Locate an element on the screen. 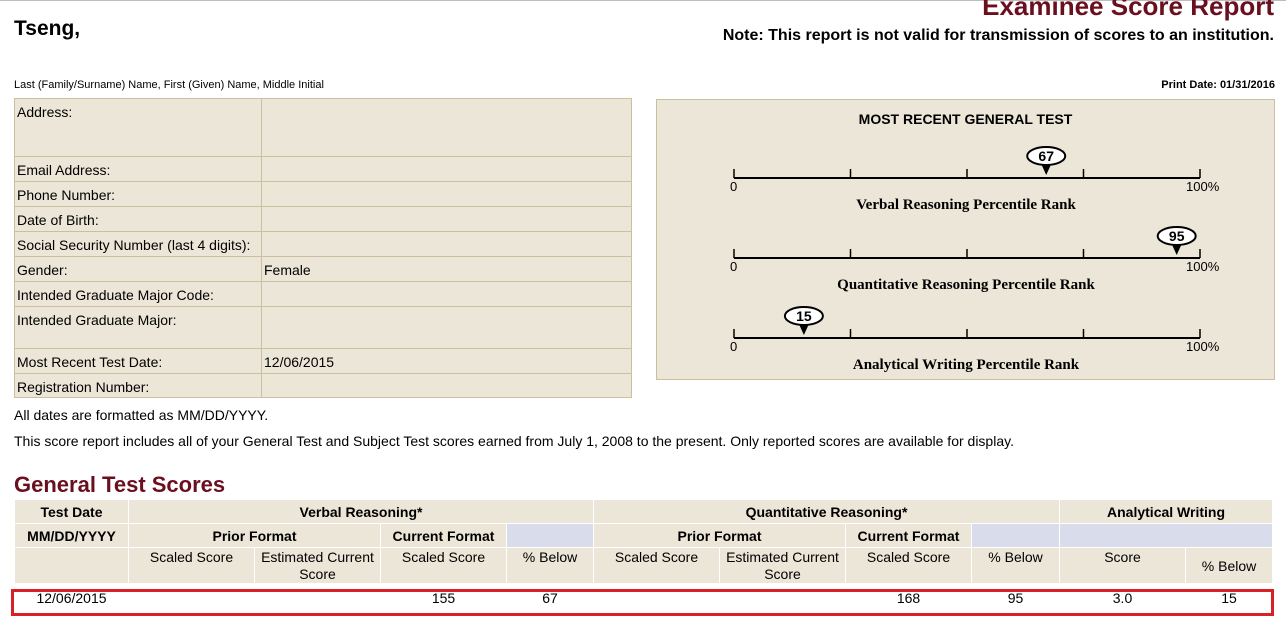 Image resolution: width=1286 pixels, height=617 pixels. info-label: Social Security Number (last 4 digits): is located at coordinates (134, 245).